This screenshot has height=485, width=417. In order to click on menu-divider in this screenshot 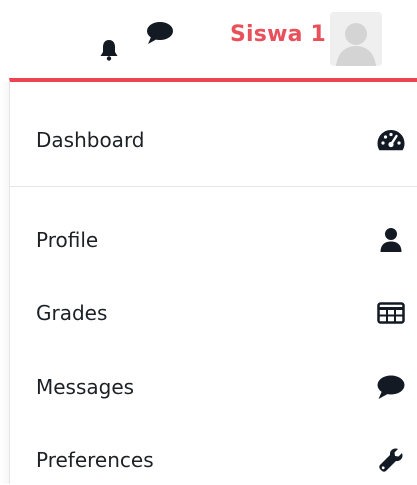, I will do `click(213, 186)`.